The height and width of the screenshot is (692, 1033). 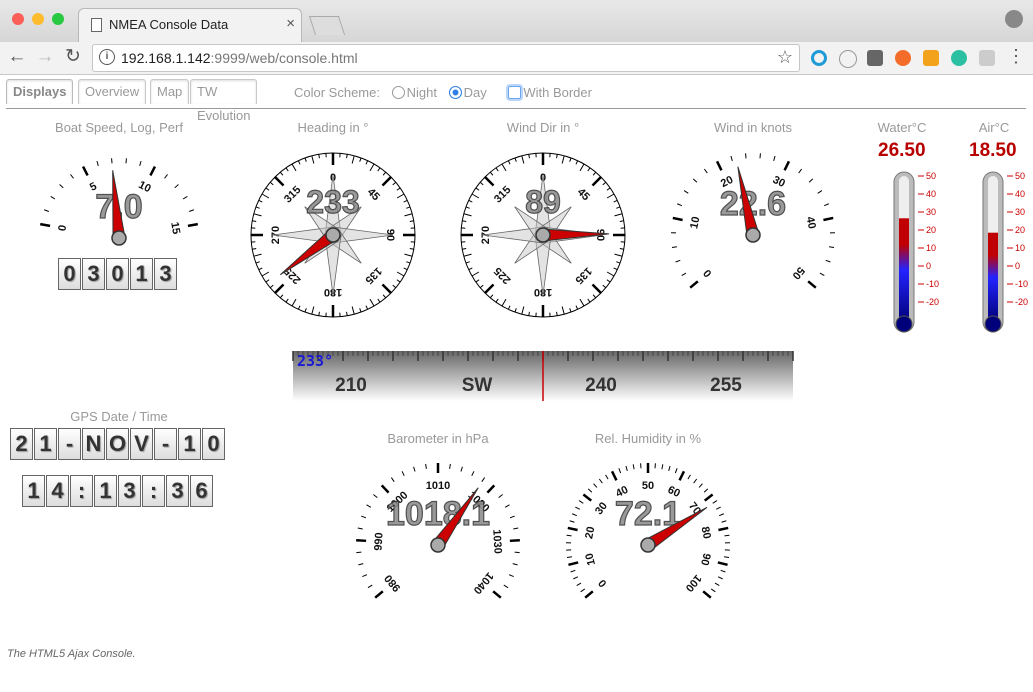 I want to click on tick-label: 15, so click(x=175, y=228).